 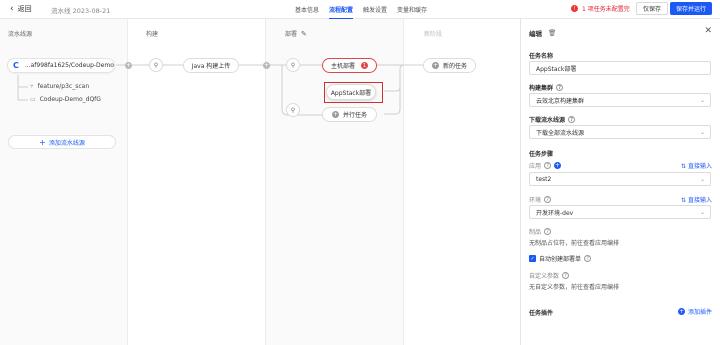 What do you see at coordinates (560, 101) in the screenshot?
I see `cluster-value: 云效北京构建集群` at bounding box center [560, 101].